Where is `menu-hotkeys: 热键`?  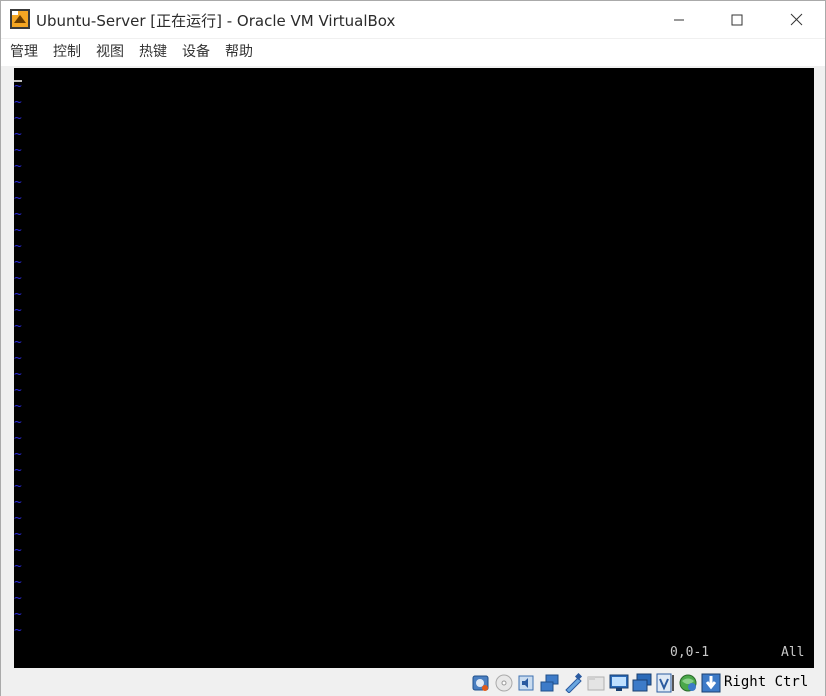 menu-hotkeys: 热键 is located at coordinates (152, 52).